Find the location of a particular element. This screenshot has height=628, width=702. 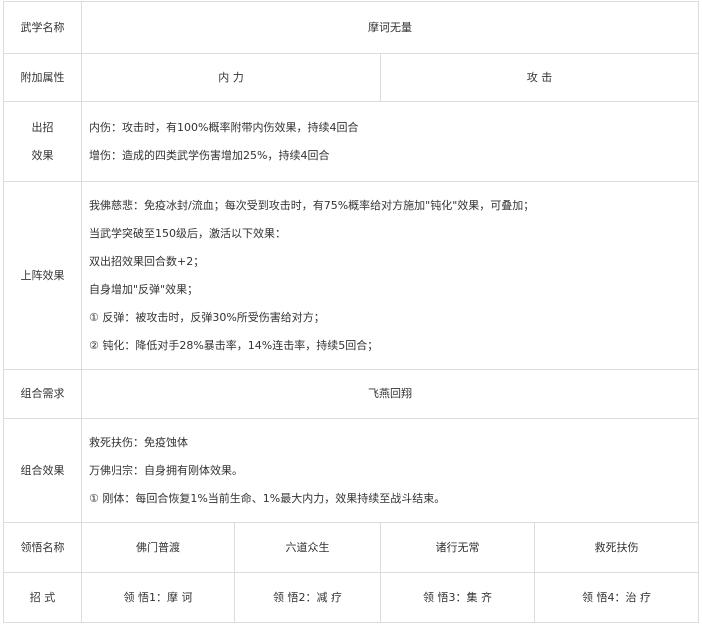

comprehend-name-3: 诸行无常 is located at coordinates (457, 547).